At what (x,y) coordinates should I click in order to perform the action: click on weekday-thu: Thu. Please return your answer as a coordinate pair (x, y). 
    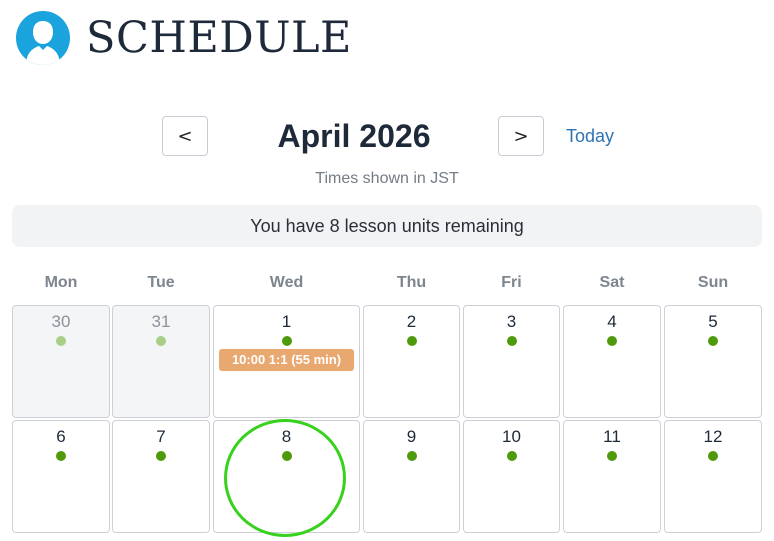
    Looking at the image, I should click on (411, 282).